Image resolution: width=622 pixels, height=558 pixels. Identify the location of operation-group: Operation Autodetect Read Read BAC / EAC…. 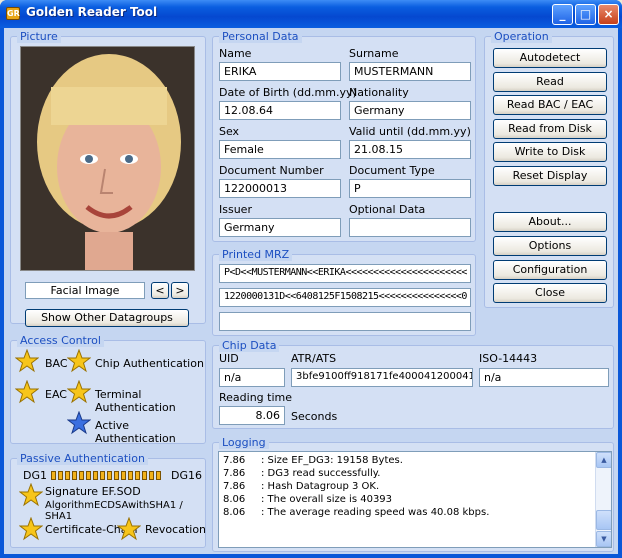
(549, 169).